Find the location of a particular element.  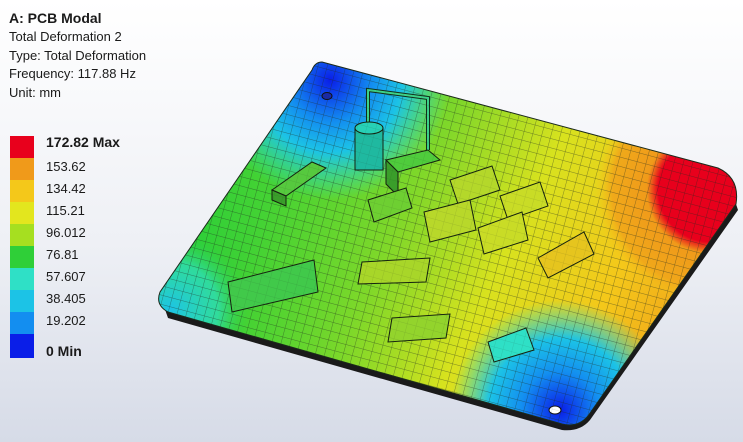

legend-label: 76.81 is located at coordinates (62, 254).